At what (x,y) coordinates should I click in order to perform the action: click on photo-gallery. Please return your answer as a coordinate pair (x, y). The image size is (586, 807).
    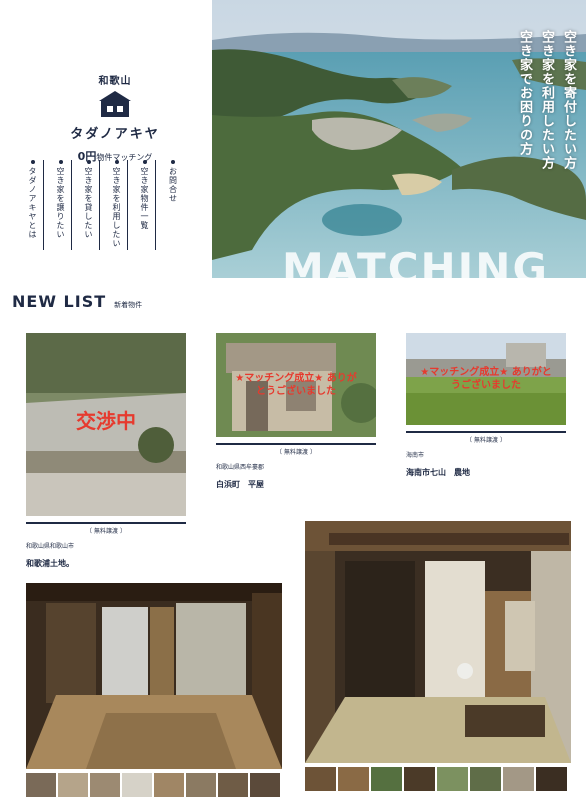
    Looking at the image, I should click on (154, 690).